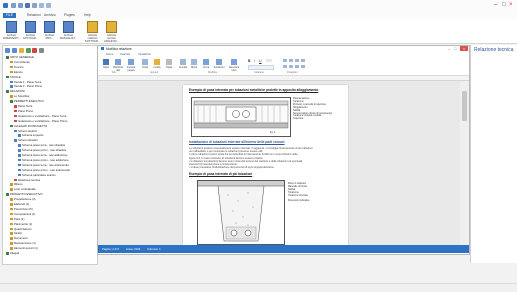 The width and height of the screenshot is (517, 292). What do you see at coordinates (12, 253) in the screenshot?
I see `tree-item: Allegati` at bounding box center [12, 253].